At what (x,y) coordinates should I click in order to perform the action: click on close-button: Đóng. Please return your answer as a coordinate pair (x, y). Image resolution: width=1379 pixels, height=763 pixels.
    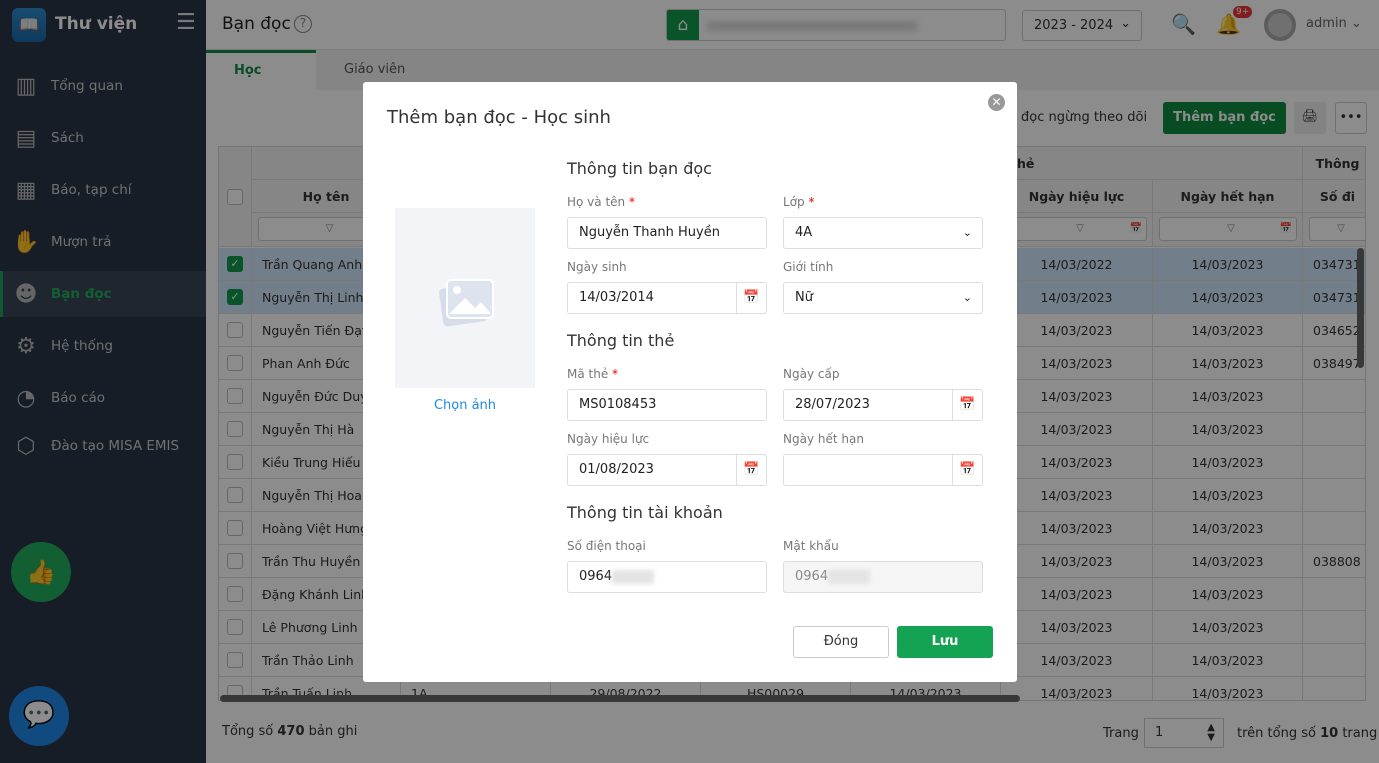
    Looking at the image, I should click on (841, 642).